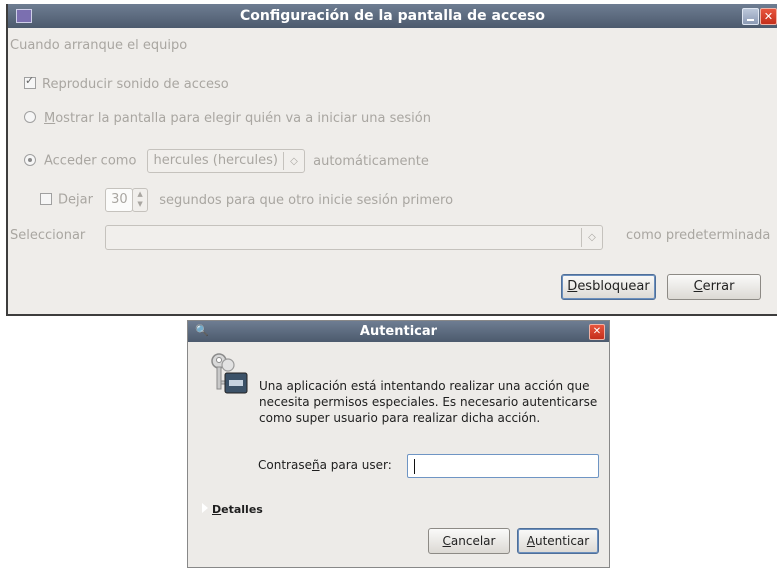  Describe the element at coordinates (30, 81) in the screenshot. I see `play-sound-checkbox` at that location.